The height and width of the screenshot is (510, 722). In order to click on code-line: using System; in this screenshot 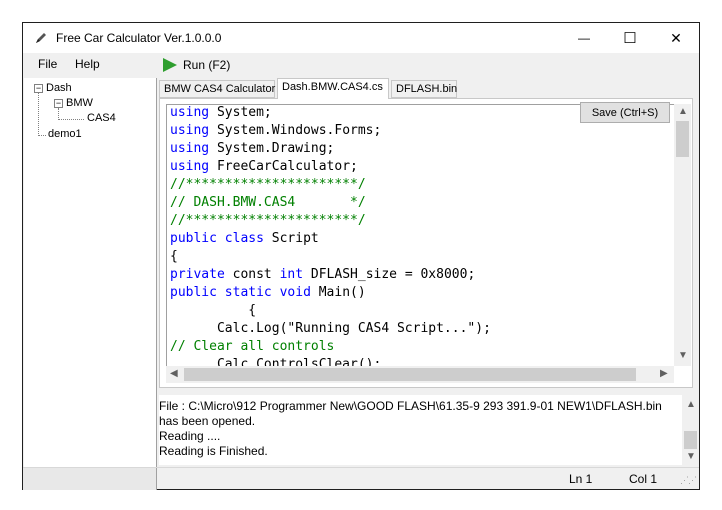, I will do `click(221, 114)`.